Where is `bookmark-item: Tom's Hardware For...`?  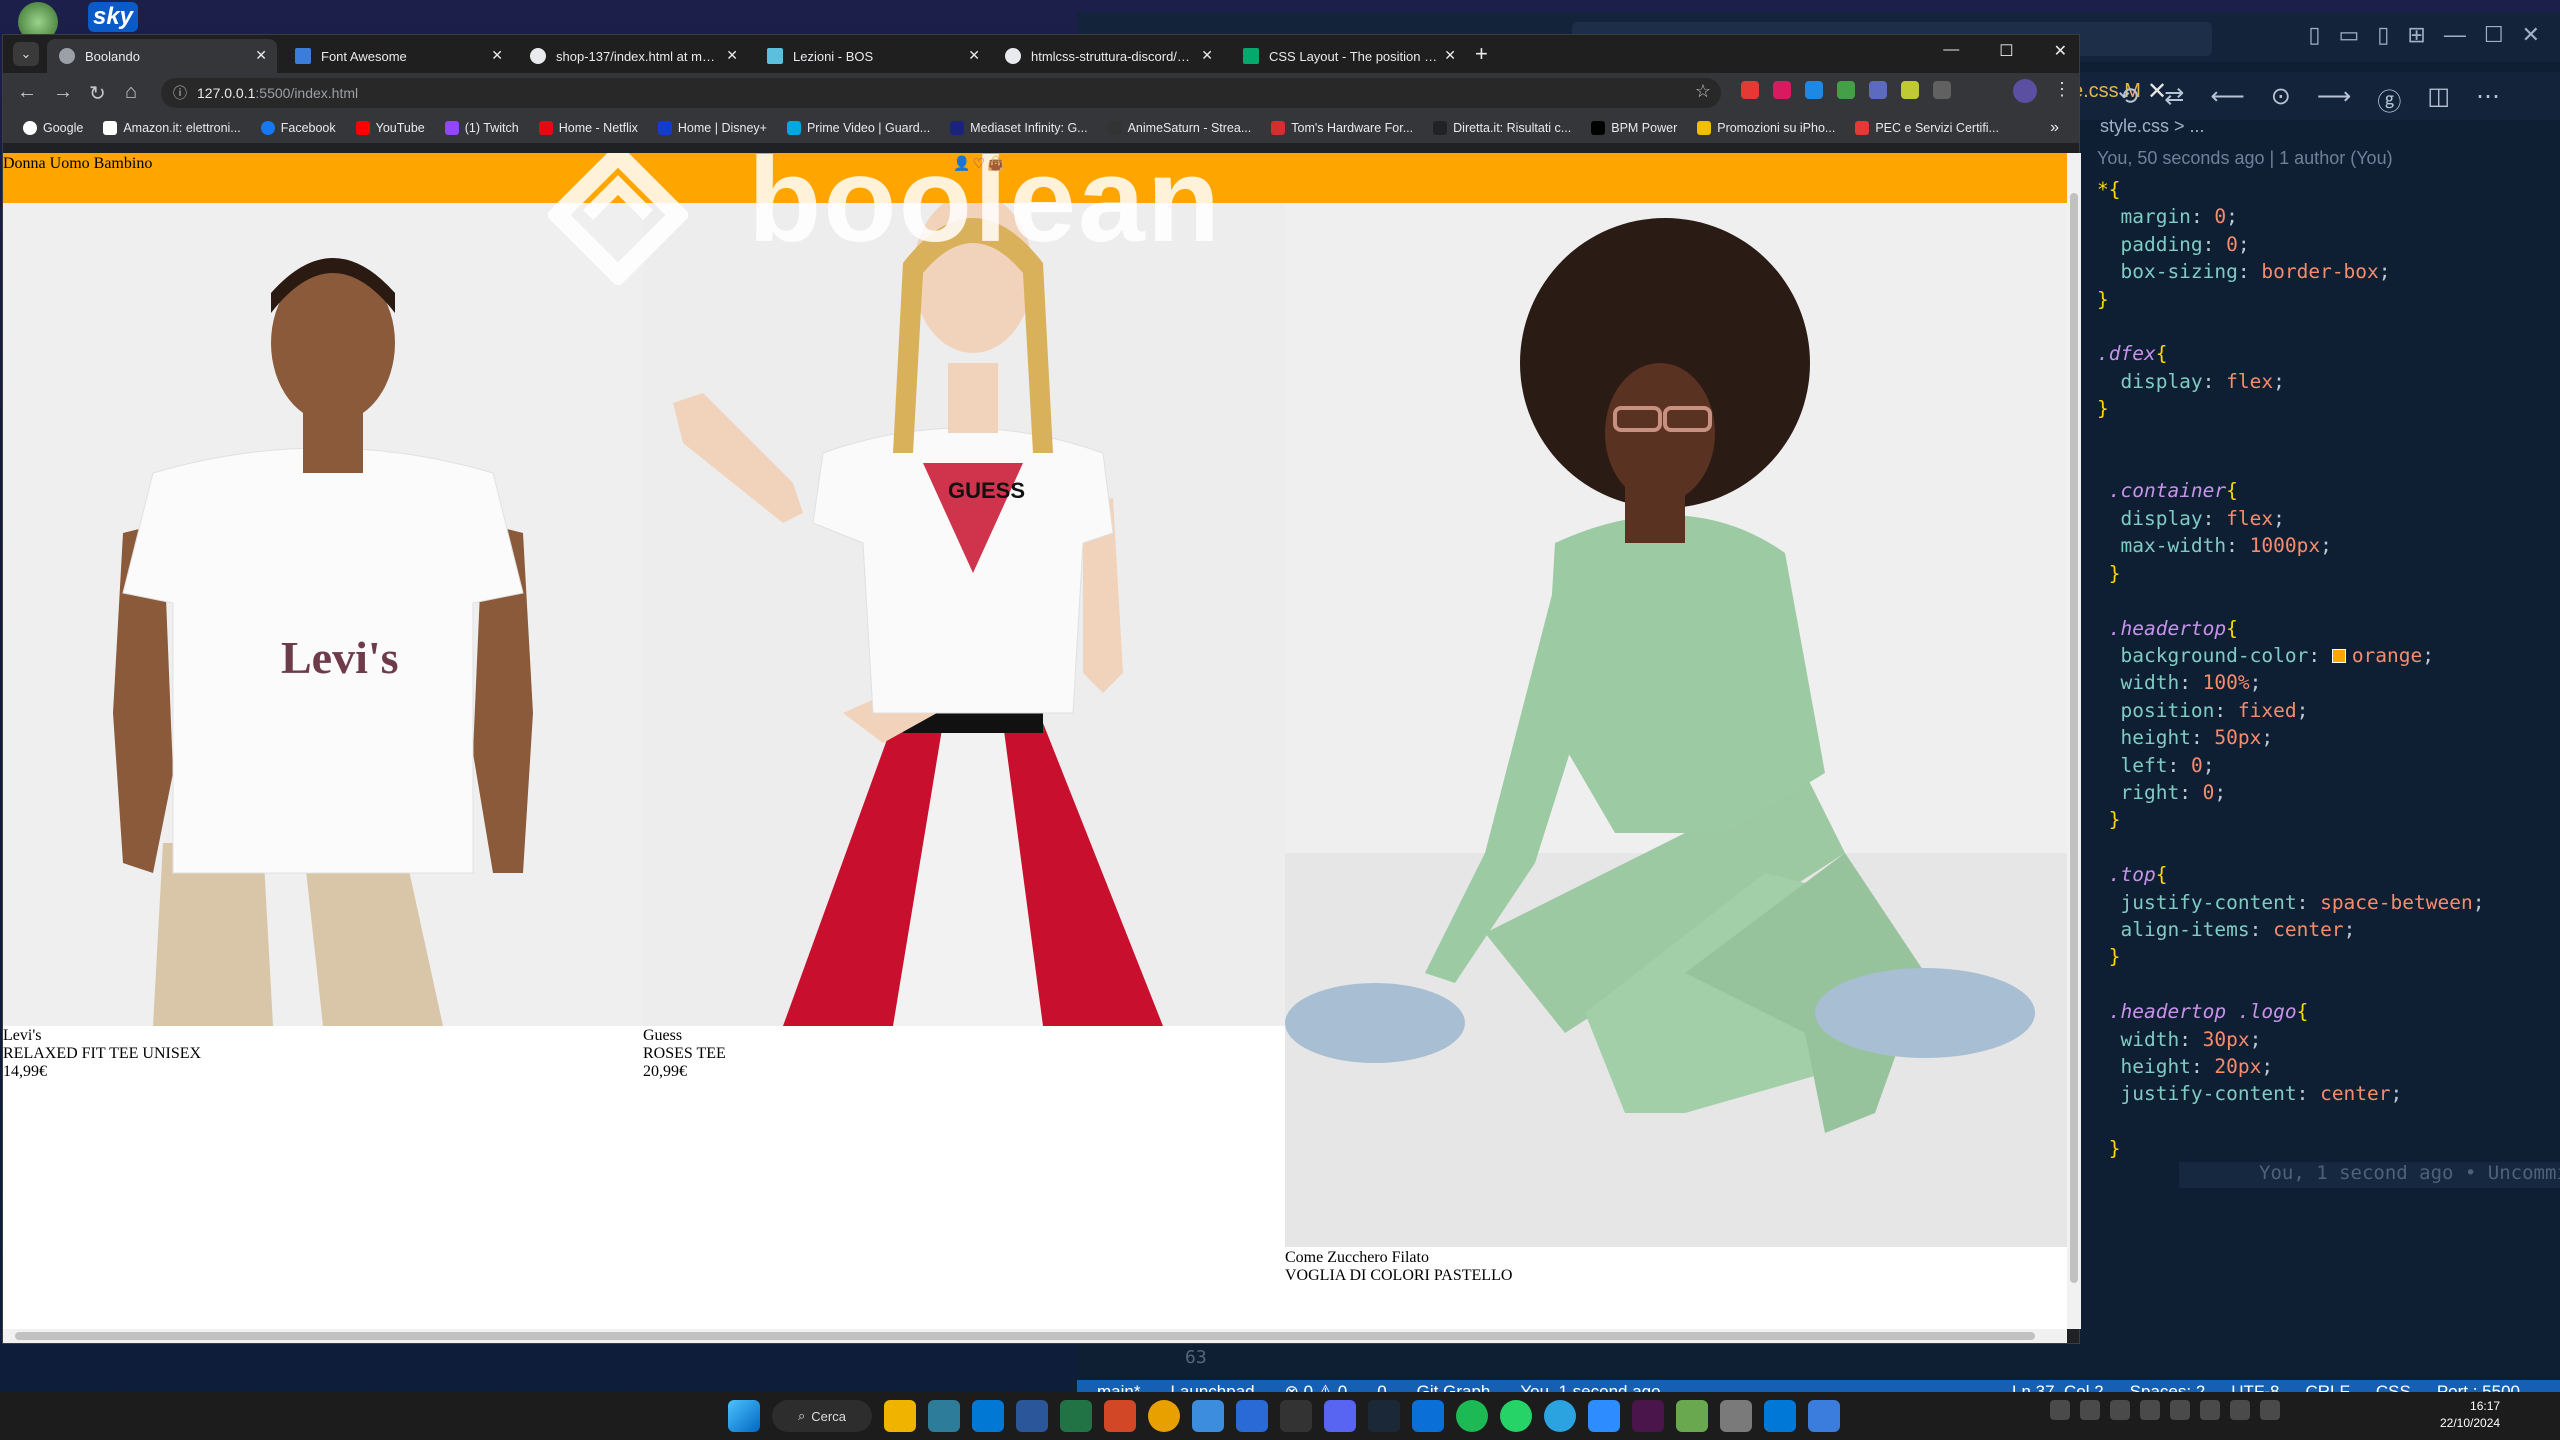 bookmark-item: Tom's Hardware For... is located at coordinates (1342, 128).